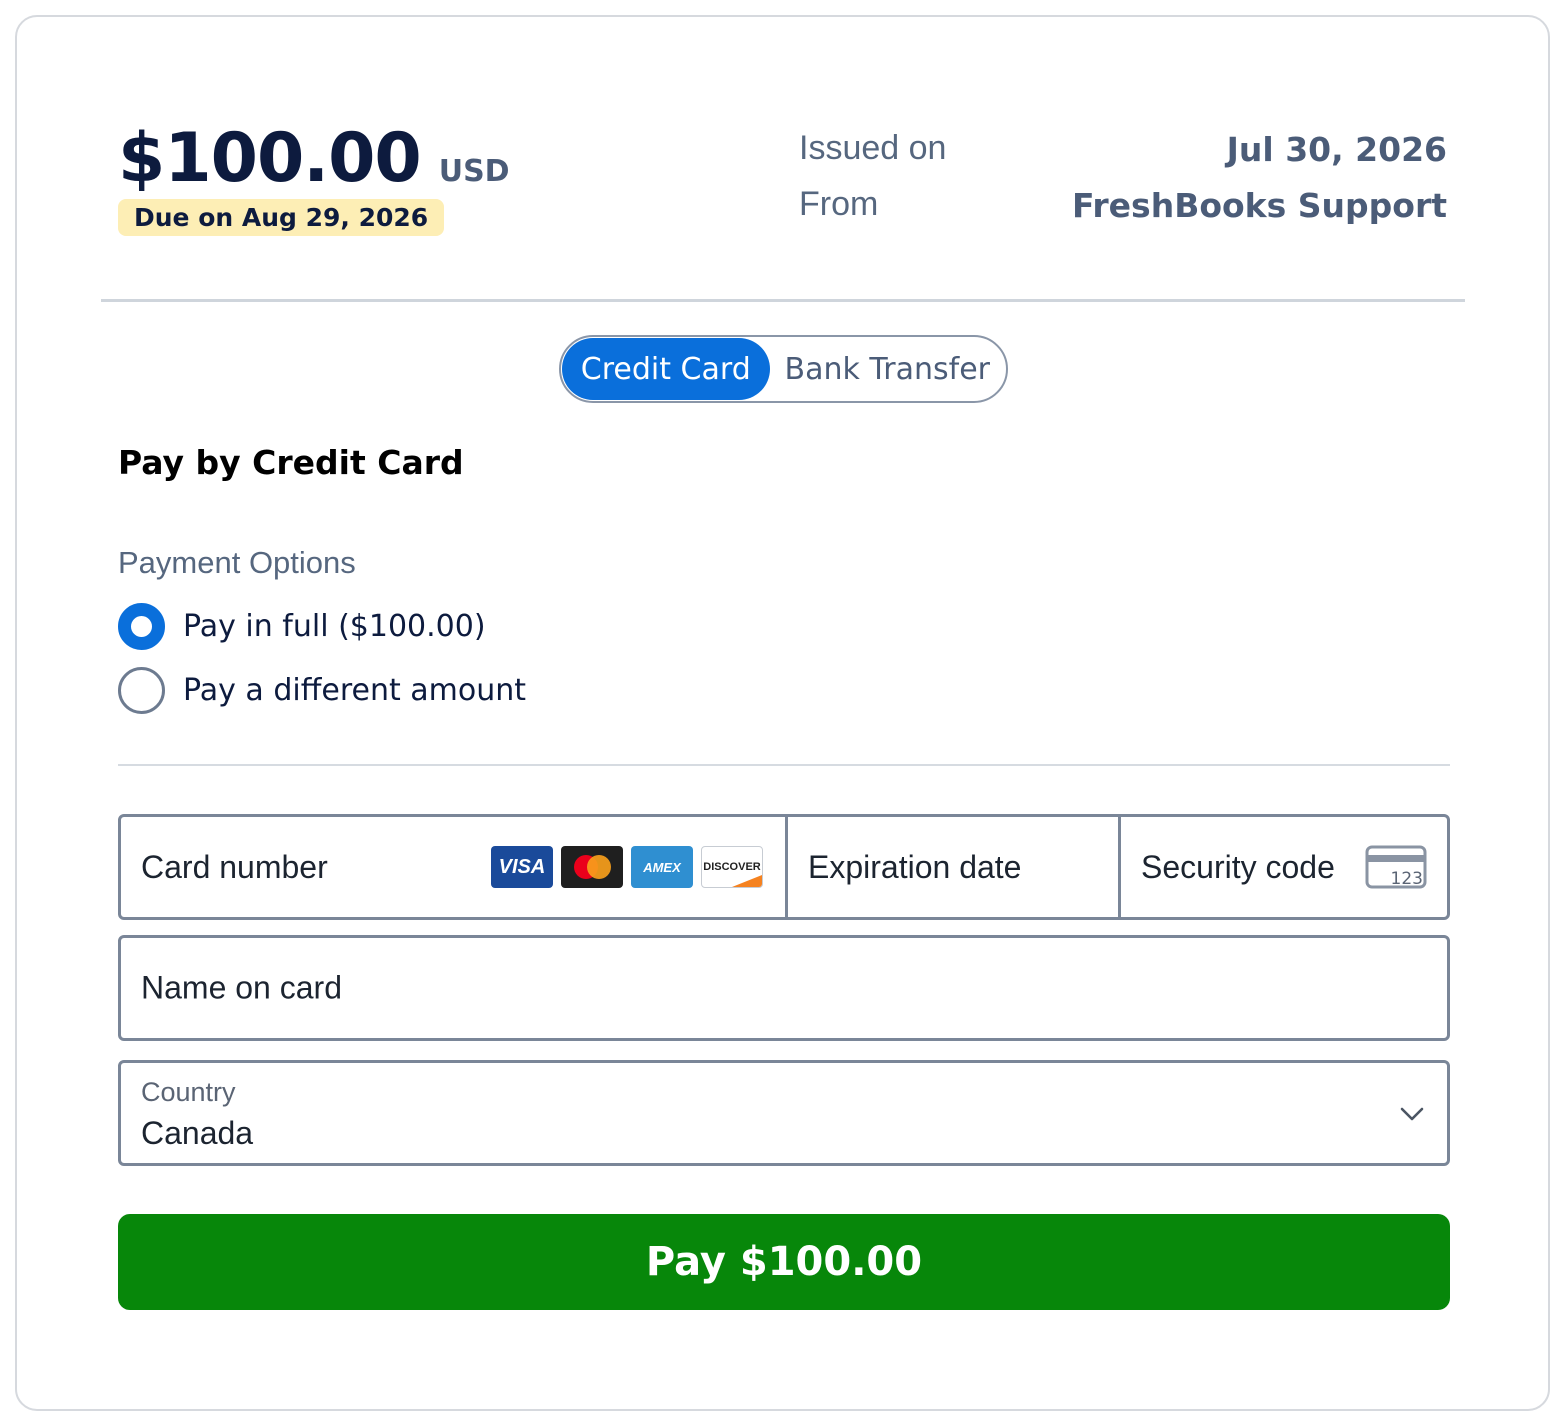 The height and width of the screenshot is (1426, 1568). I want to click on card-number-field: Card number VISA AMEX DISCOVER, so click(454, 867).